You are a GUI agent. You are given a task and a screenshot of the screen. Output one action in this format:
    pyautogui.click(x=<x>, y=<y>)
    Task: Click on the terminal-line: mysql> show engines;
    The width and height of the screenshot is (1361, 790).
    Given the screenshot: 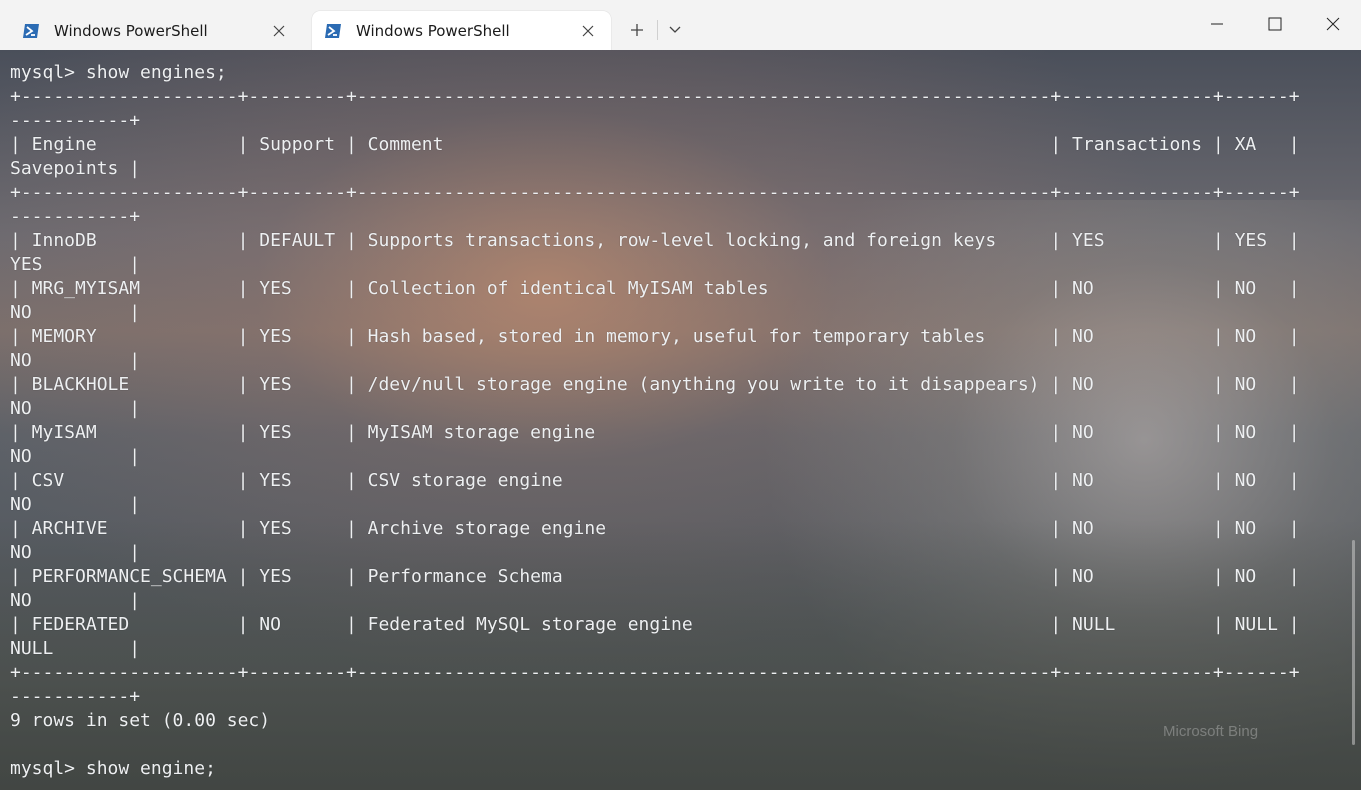 What is the action you would take?
    pyautogui.click(x=118, y=72)
    